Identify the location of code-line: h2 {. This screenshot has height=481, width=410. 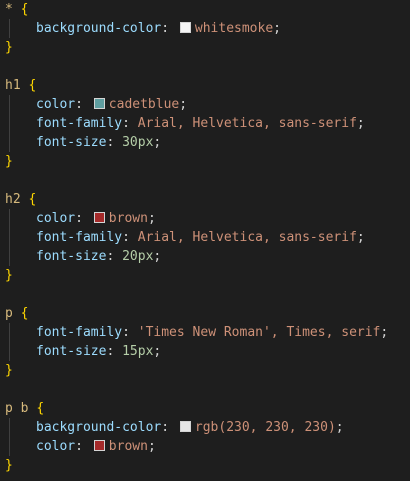
(20, 199).